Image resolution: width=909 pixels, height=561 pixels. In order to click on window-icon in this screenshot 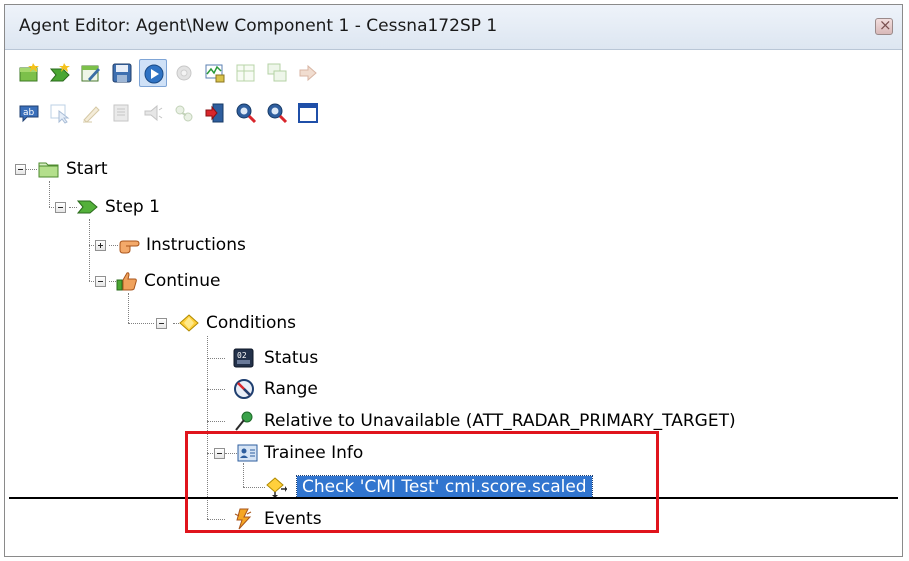, I will do `click(308, 113)`.